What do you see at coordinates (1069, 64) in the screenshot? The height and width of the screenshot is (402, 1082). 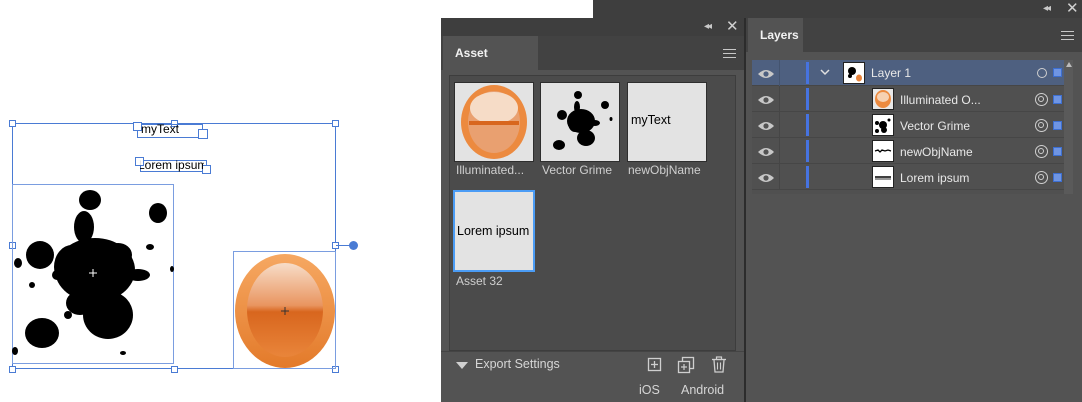 I see `scroll-up-arrow` at bounding box center [1069, 64].